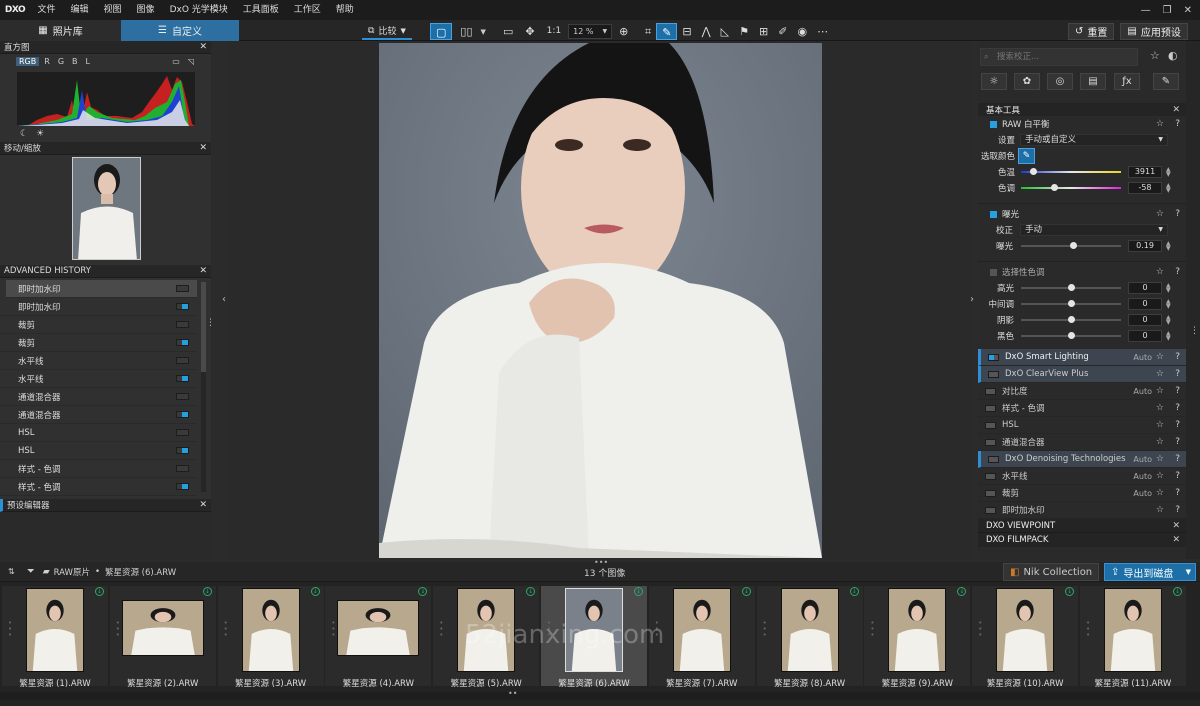 The image size is (1200, 706). What do you see at coordinates (145, 10) in the screenshot?
I see `menu-image: 图像` at bounding box center [145, 10].